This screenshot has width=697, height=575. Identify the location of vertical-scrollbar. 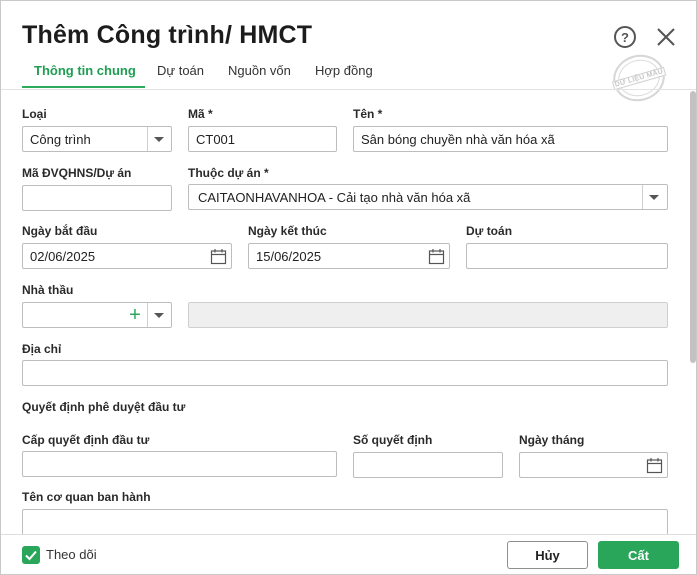
(693, 227).